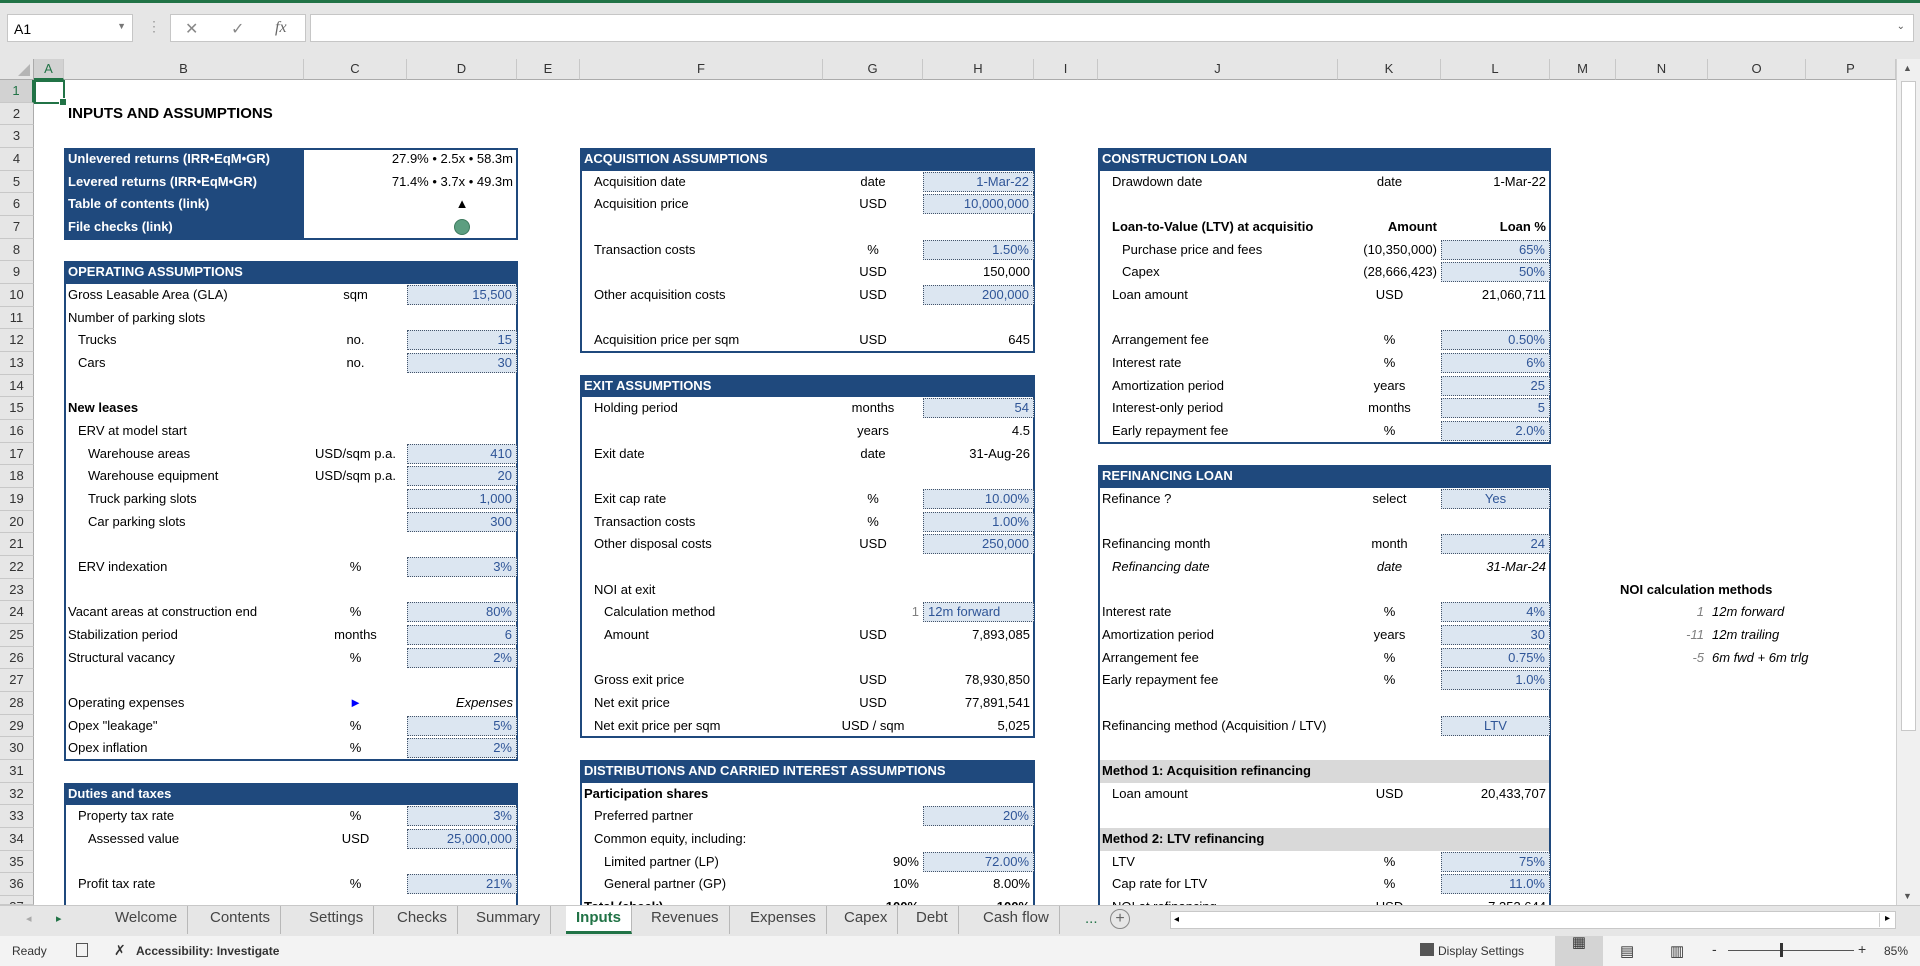  I want to click on row-header-13: 13, so click(17, 363).